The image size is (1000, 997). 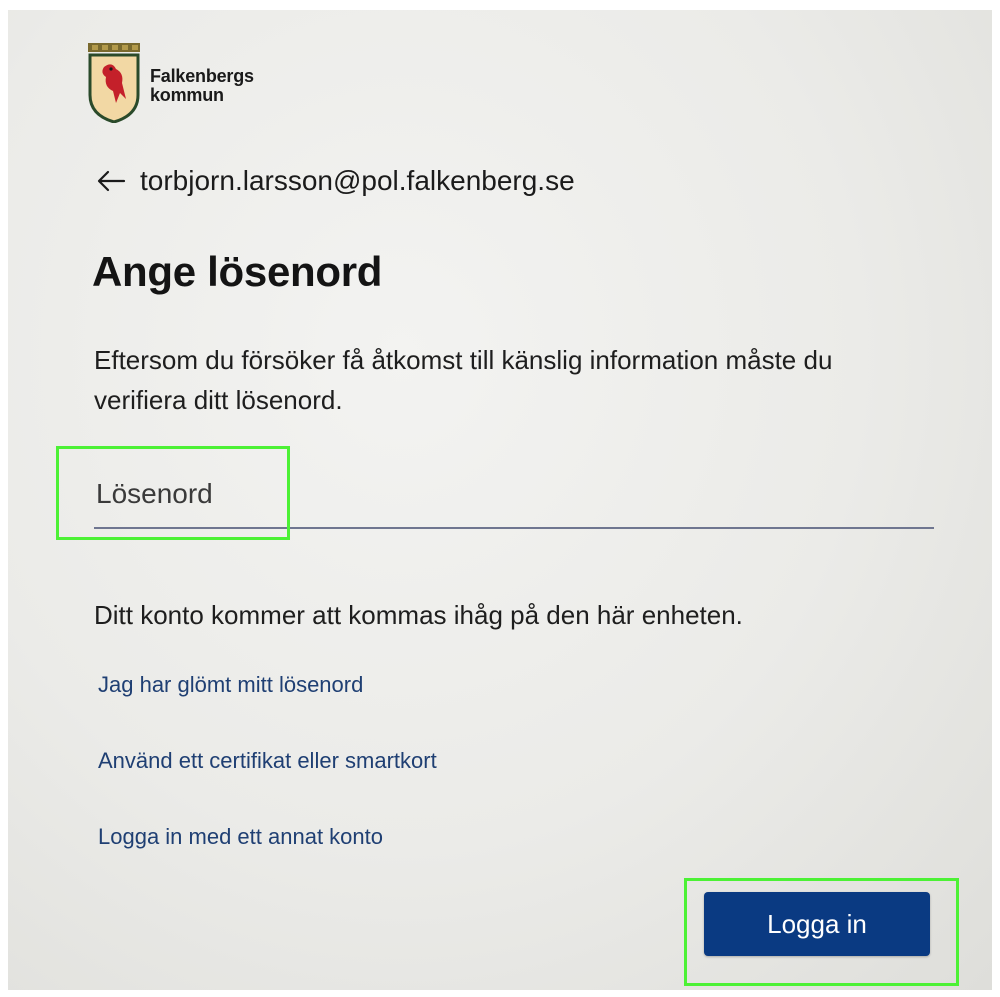 What do you see at coordinates (357, 180) in the screenshot?
I see `account-email: torbjorn.larsson@pol.falkenberg.se` at bounding box center [357, 180].